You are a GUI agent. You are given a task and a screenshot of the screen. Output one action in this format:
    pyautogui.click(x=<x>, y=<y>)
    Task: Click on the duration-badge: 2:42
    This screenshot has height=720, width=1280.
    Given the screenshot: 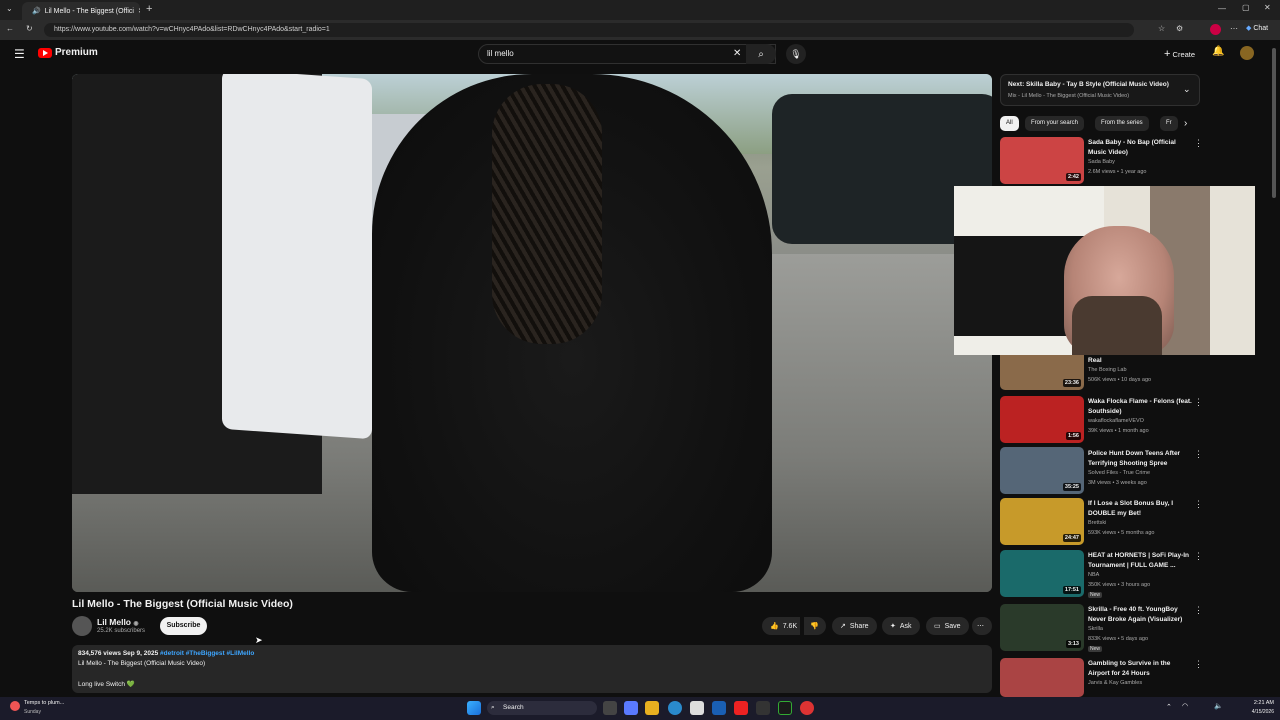 What is the action you would take?
    pyautogui.click(x=1073, y=177)
    